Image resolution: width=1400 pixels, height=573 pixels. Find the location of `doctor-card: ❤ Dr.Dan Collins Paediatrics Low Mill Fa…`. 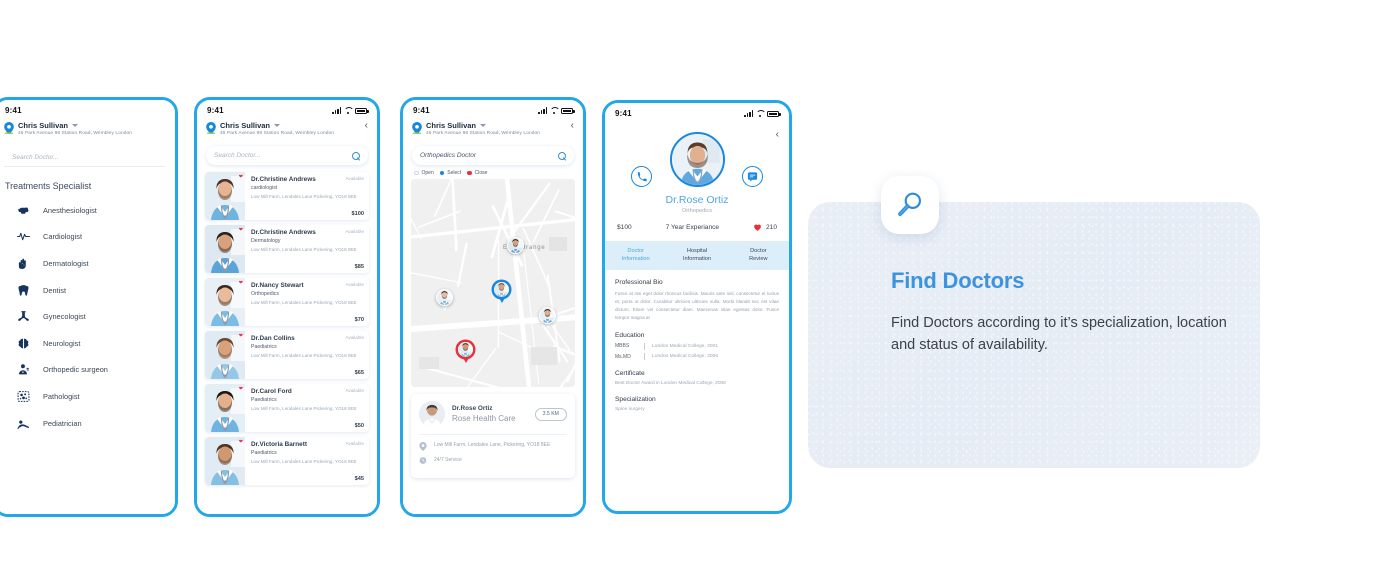

doctor-card: ❤ Dr.Dan Collins Paediatrics Low Mill Fa… is located at coordinates (287, 355).